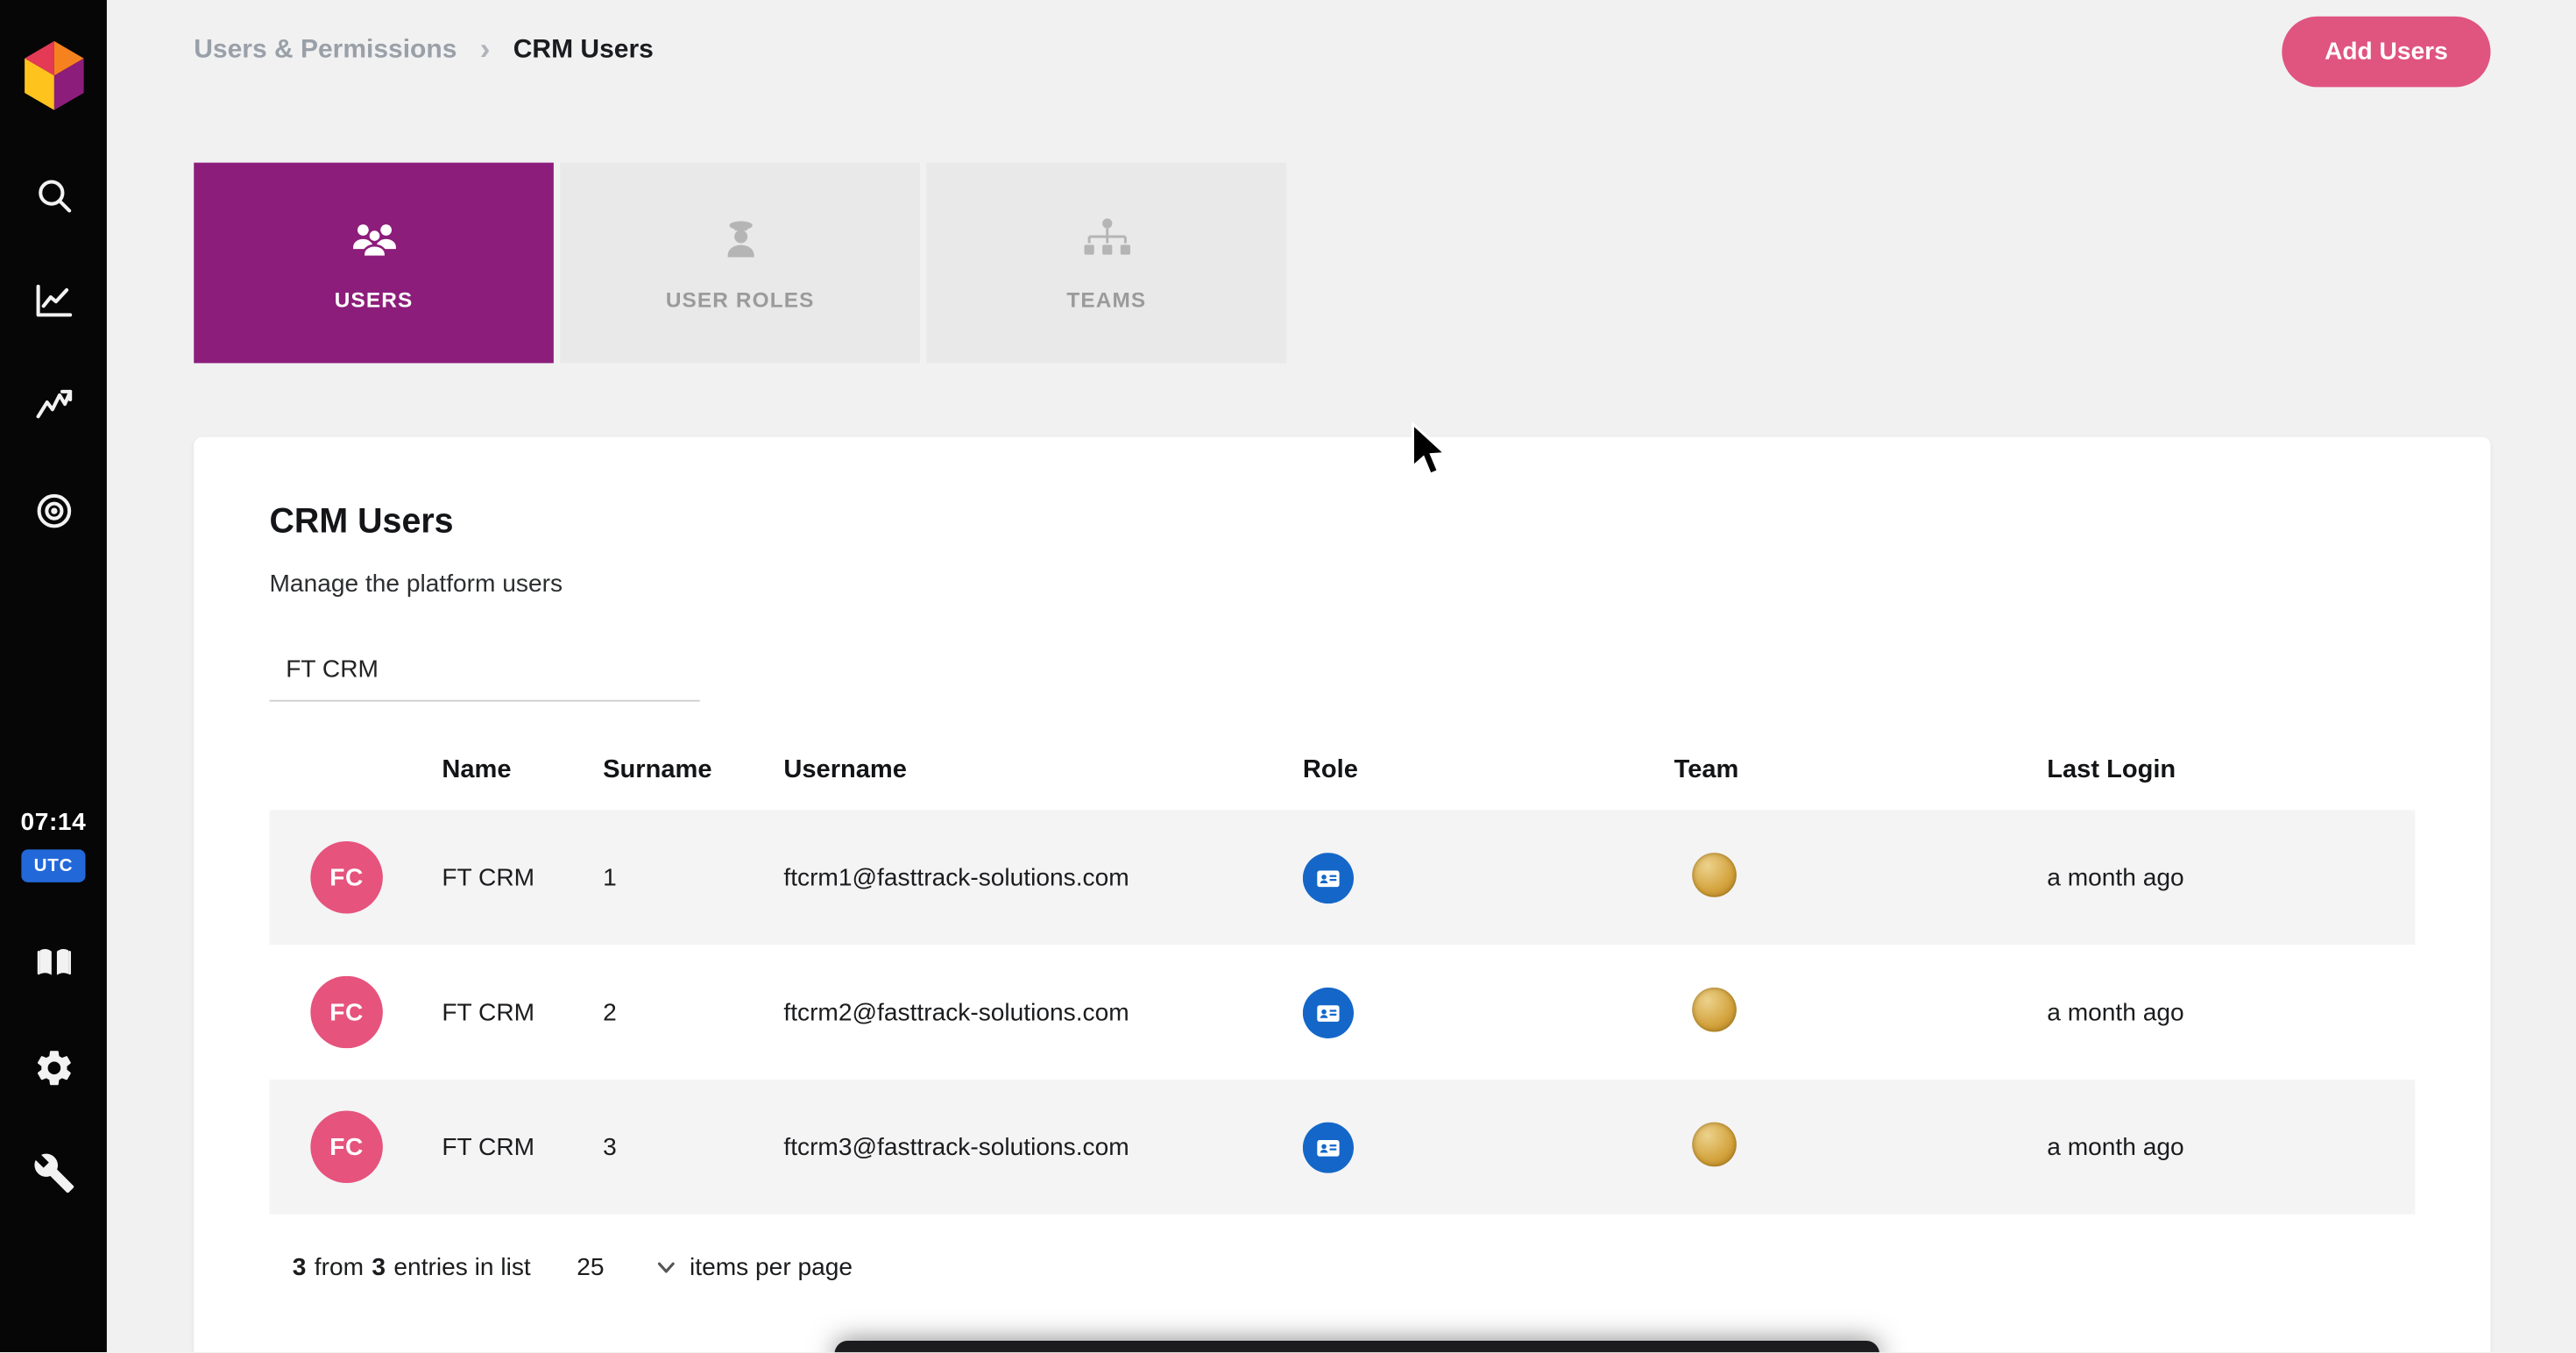 This screenshot has width=2576, height=1353. Describe the element at coordinates (374, 299) in the screenshot. I see `tab-users-label: USERS` at that location.